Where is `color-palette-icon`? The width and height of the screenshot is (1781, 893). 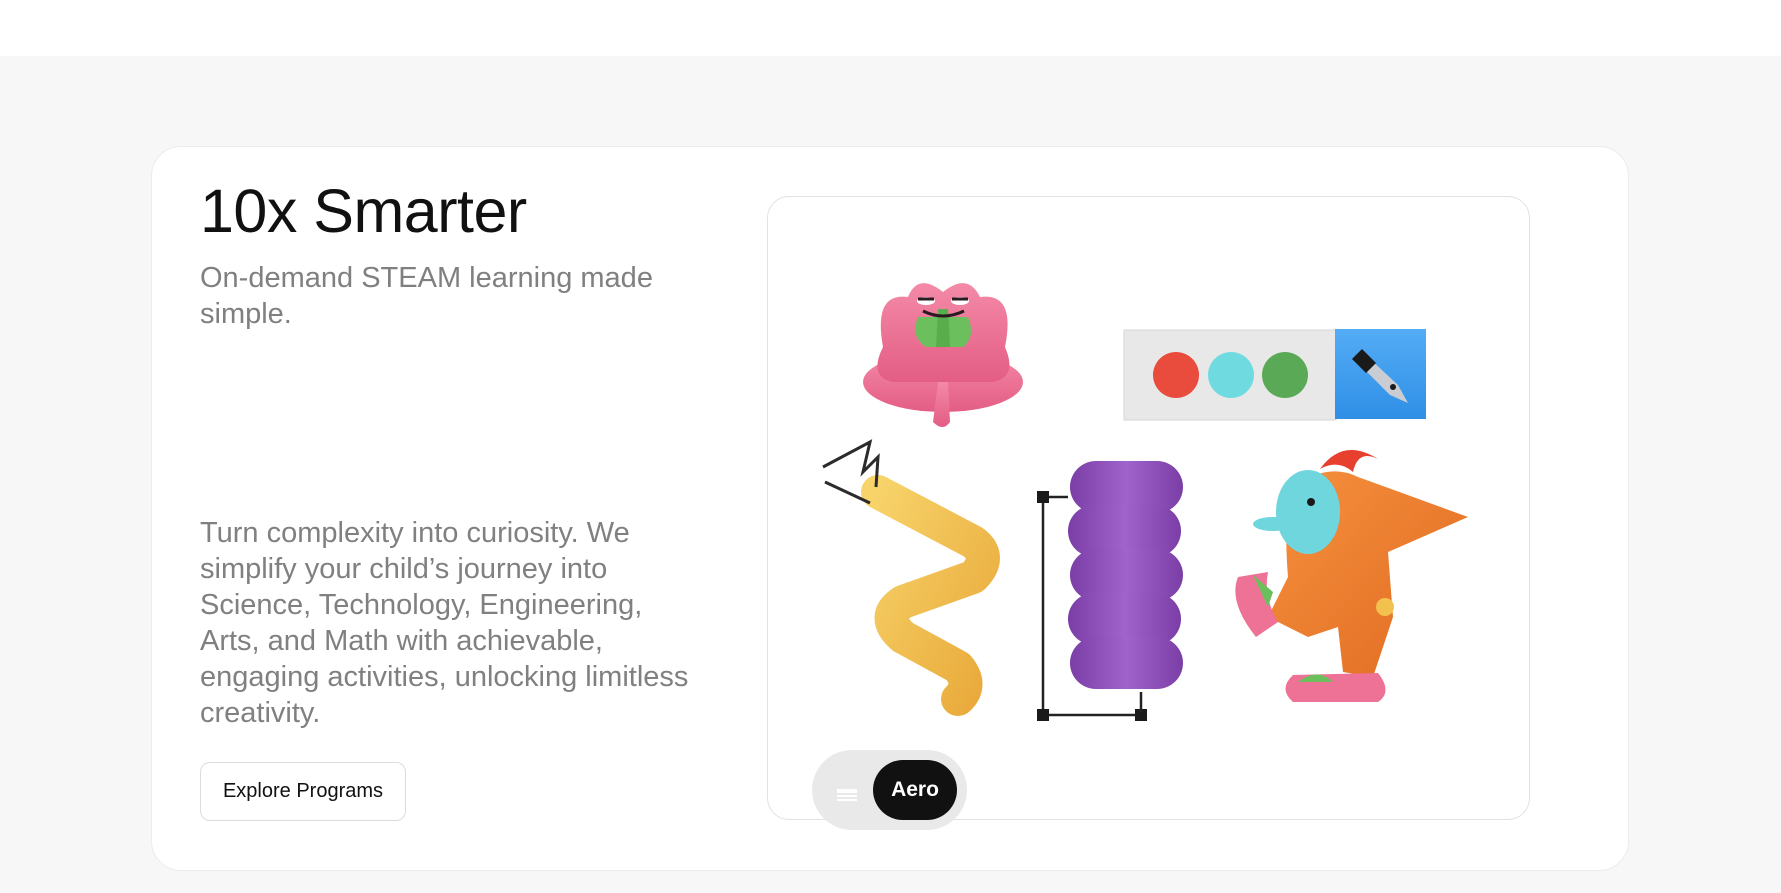
color-palette-icon is located at coordinates (1274, 375).